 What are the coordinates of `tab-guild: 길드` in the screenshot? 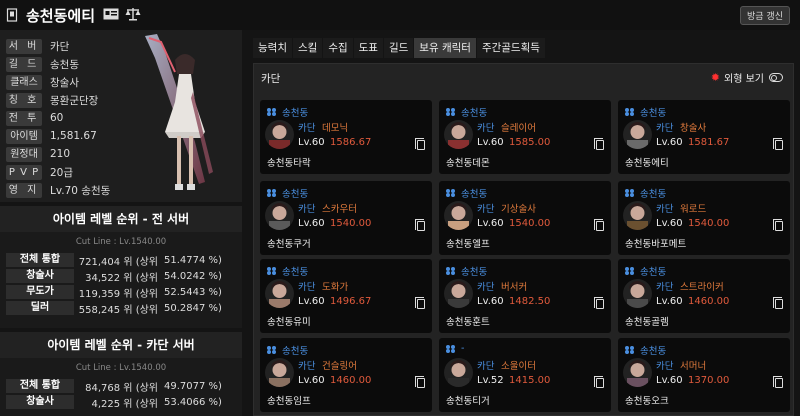 It's located at (398, 48).